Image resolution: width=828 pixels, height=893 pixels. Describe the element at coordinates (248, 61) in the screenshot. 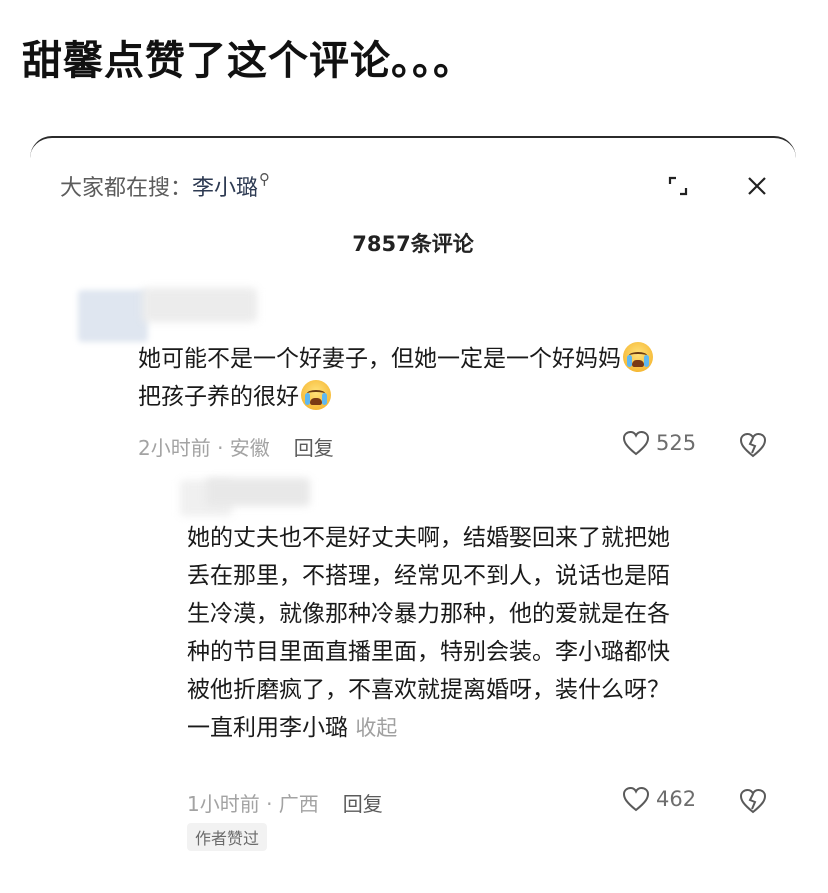

I see `headline: 甜馨点赞了这个评论。。。` at that location.